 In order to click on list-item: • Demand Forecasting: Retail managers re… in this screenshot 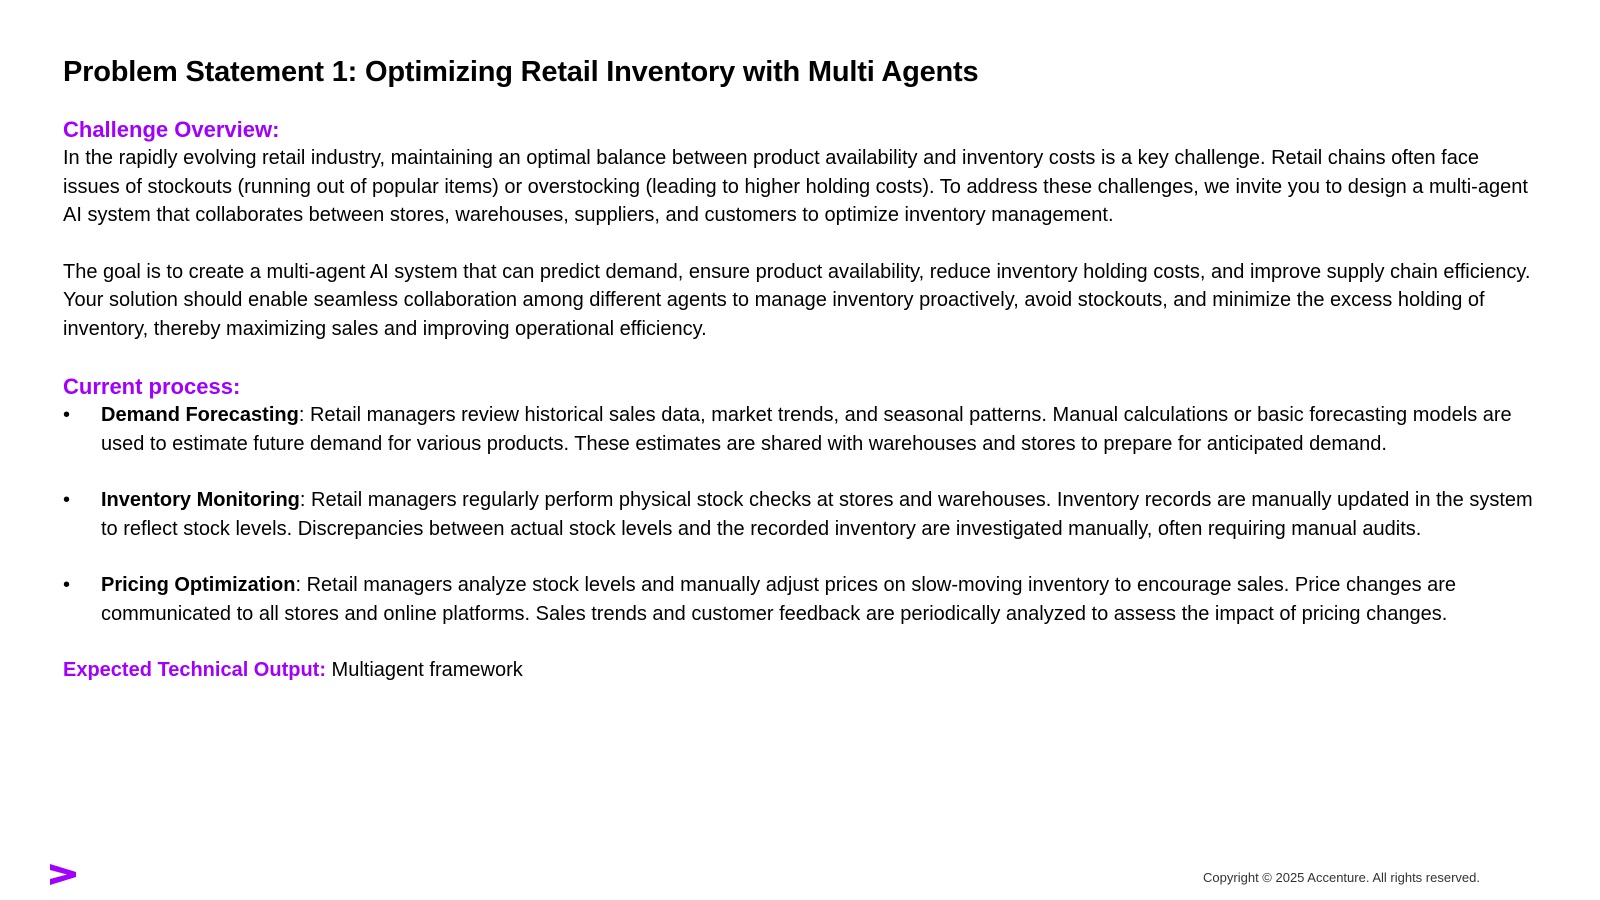, I will do `click(798, 429)`.